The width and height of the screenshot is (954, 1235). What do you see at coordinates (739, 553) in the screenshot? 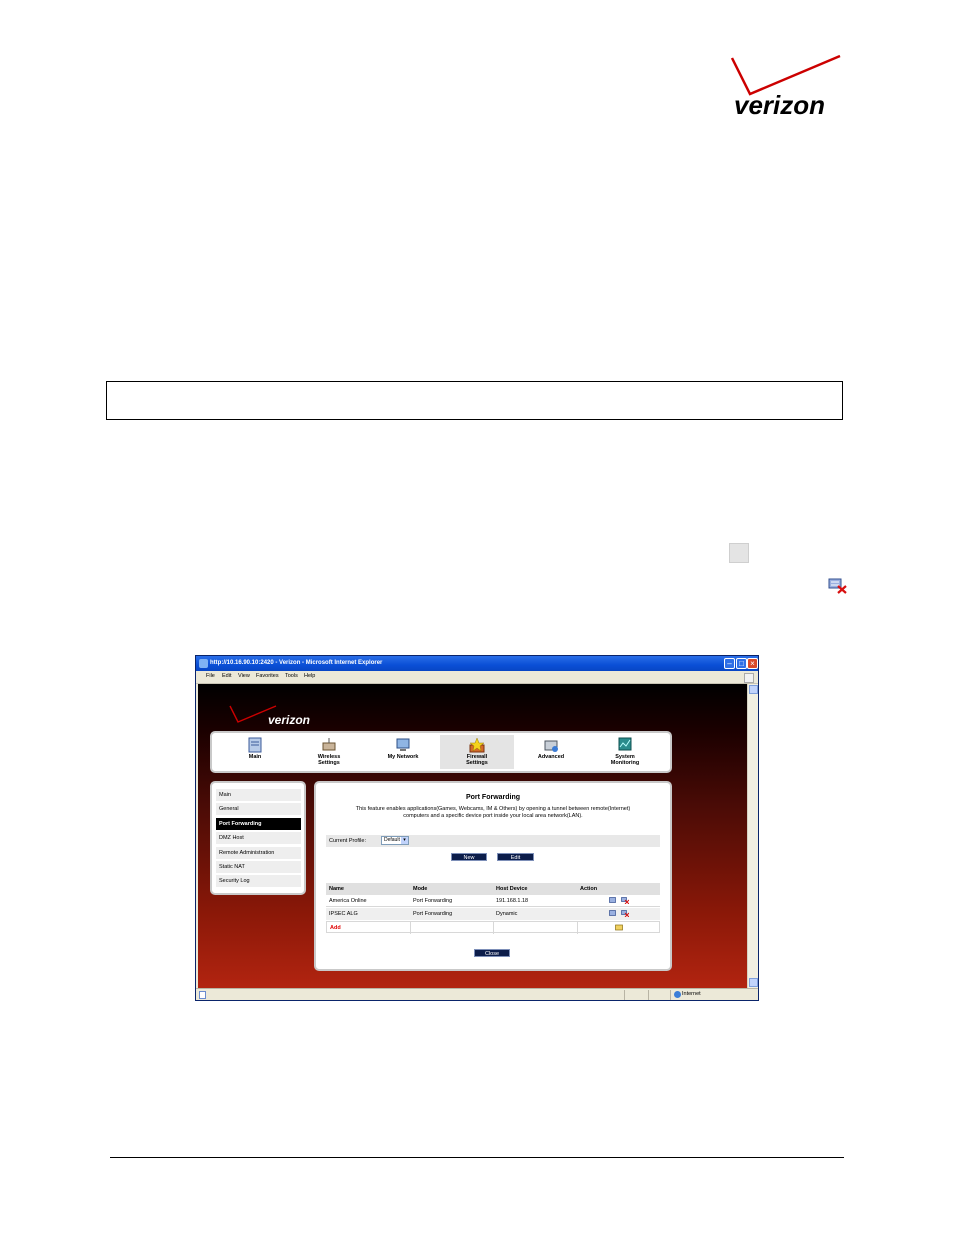
I see `checkbox-icon` at bounding box center [739, 553].